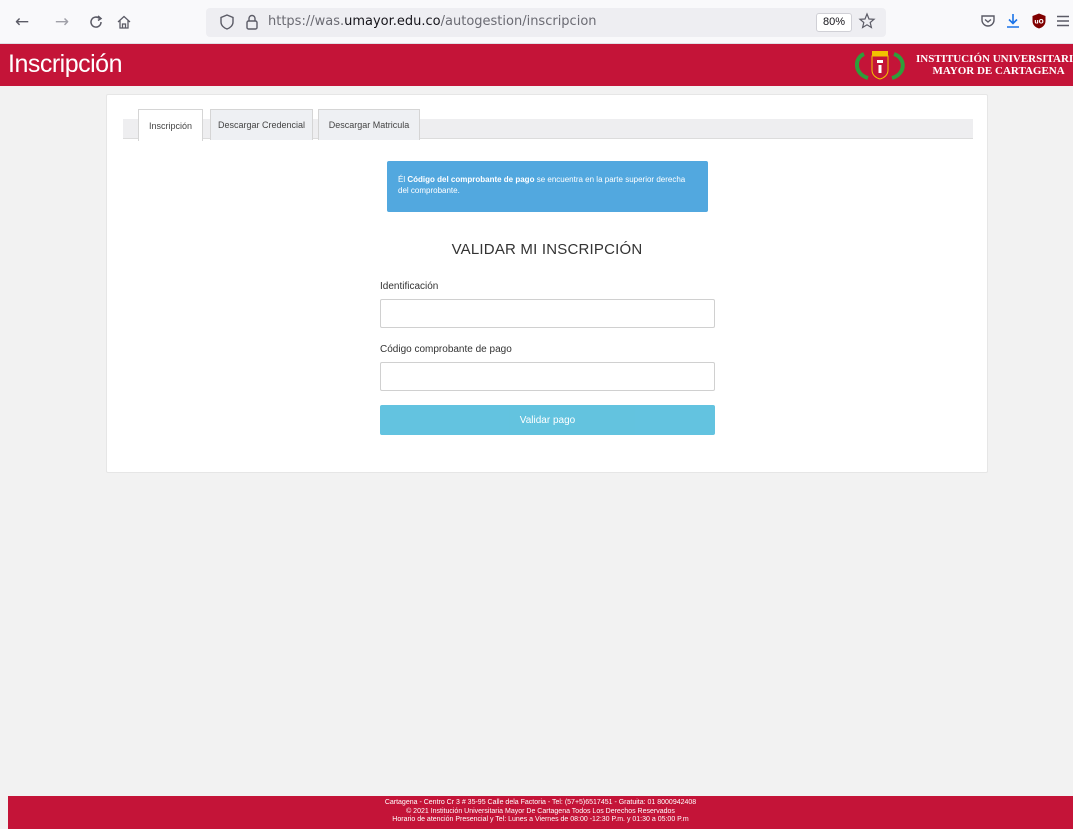  I want to click on pocket-icon, so click(988, 21).